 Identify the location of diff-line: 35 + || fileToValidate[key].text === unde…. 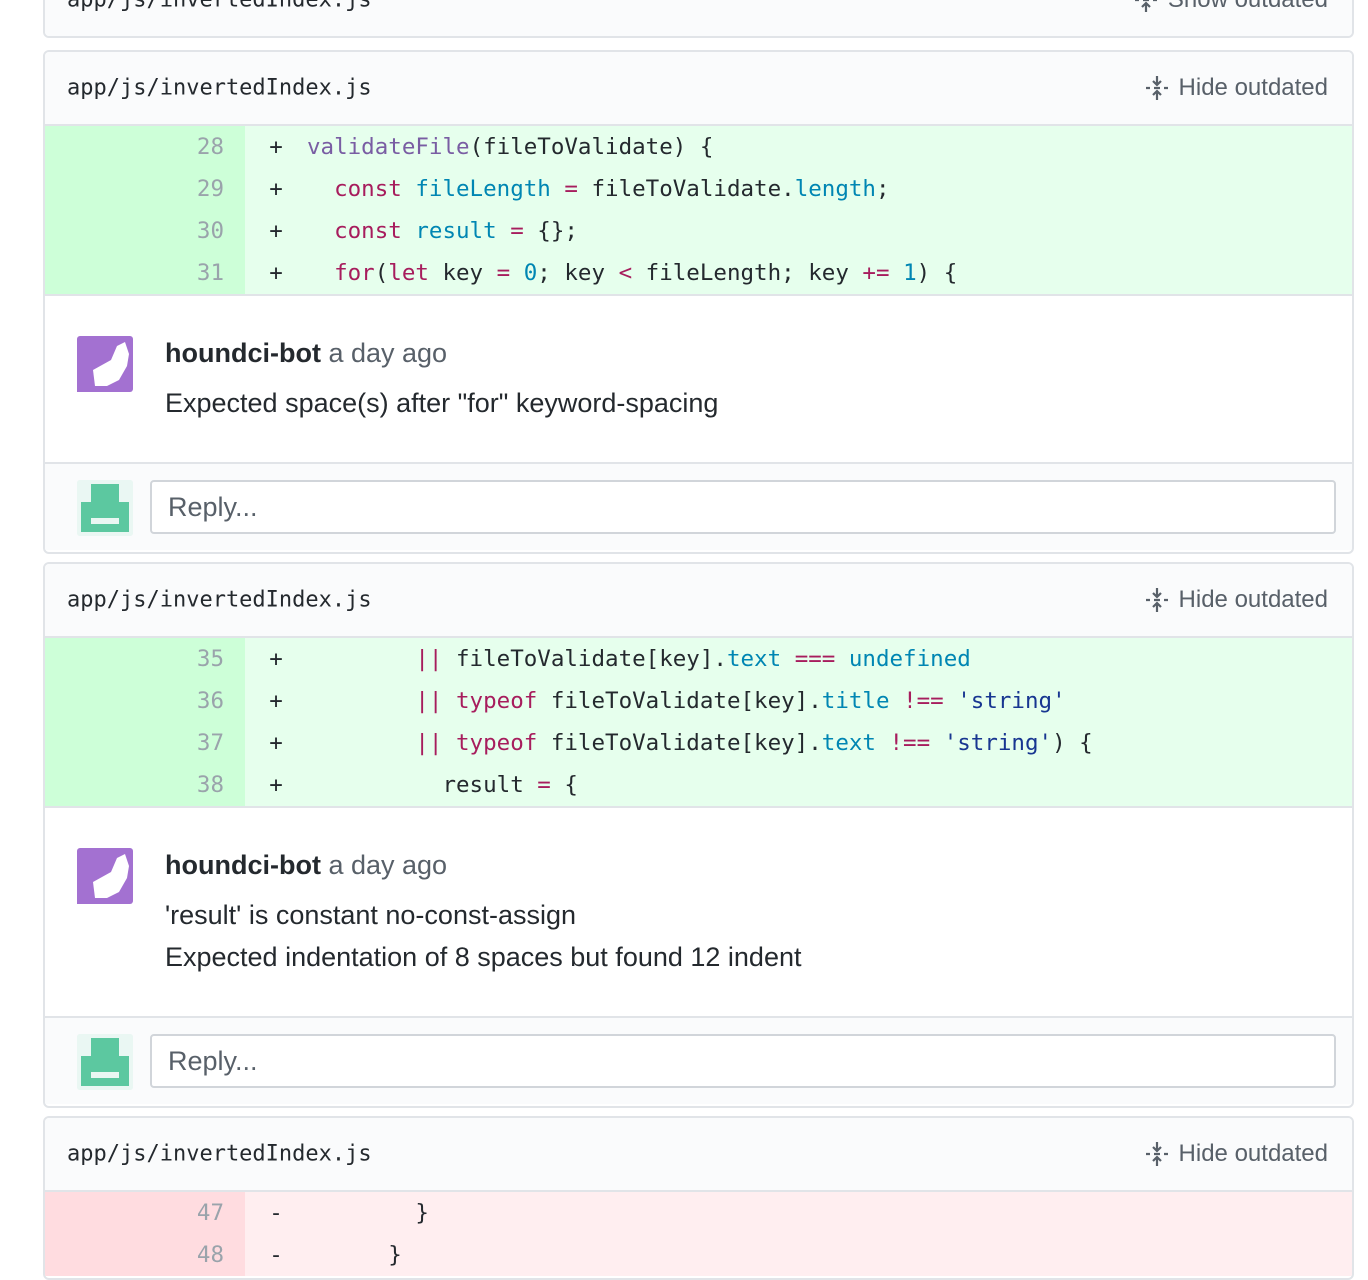
(698, 659).